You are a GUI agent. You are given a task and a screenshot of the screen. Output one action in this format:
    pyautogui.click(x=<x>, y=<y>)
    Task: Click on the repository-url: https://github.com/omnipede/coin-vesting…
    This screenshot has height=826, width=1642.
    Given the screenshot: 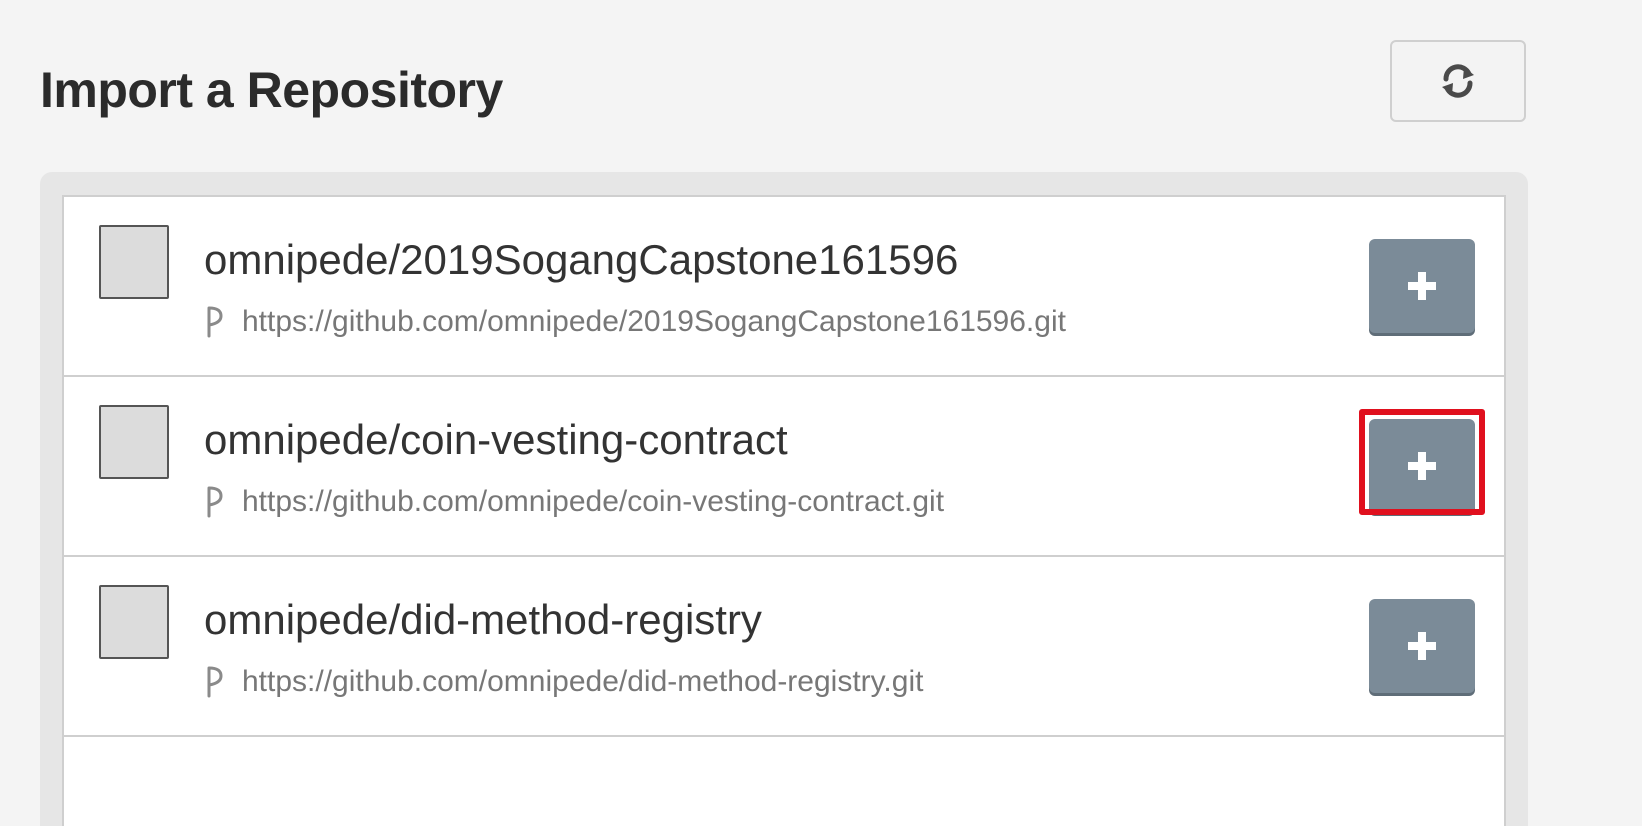 What is the action you would take?
    pyautogui.click(x=593, y=501)
    